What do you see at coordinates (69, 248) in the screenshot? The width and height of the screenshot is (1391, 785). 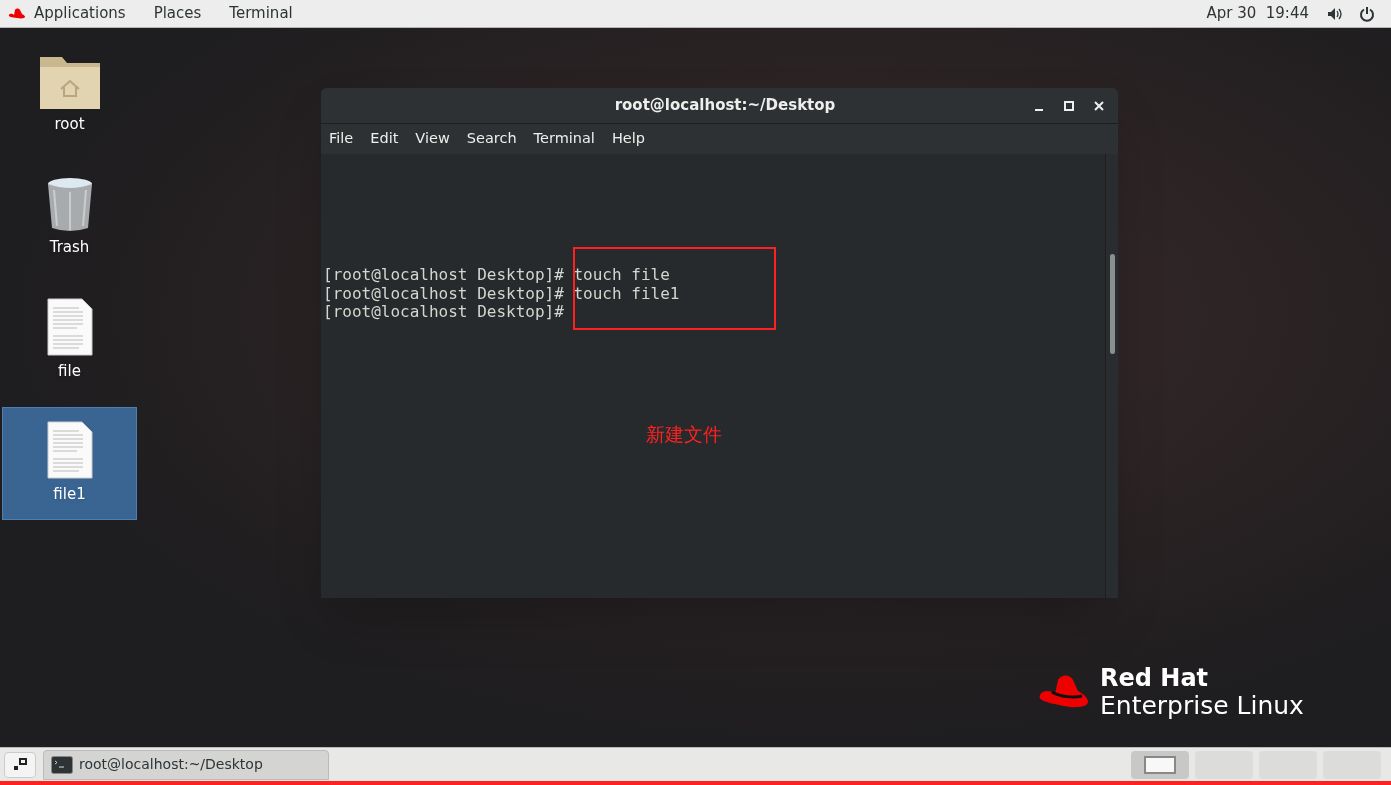 I see `icon-label: Trash` at bounding box center [69, 248].